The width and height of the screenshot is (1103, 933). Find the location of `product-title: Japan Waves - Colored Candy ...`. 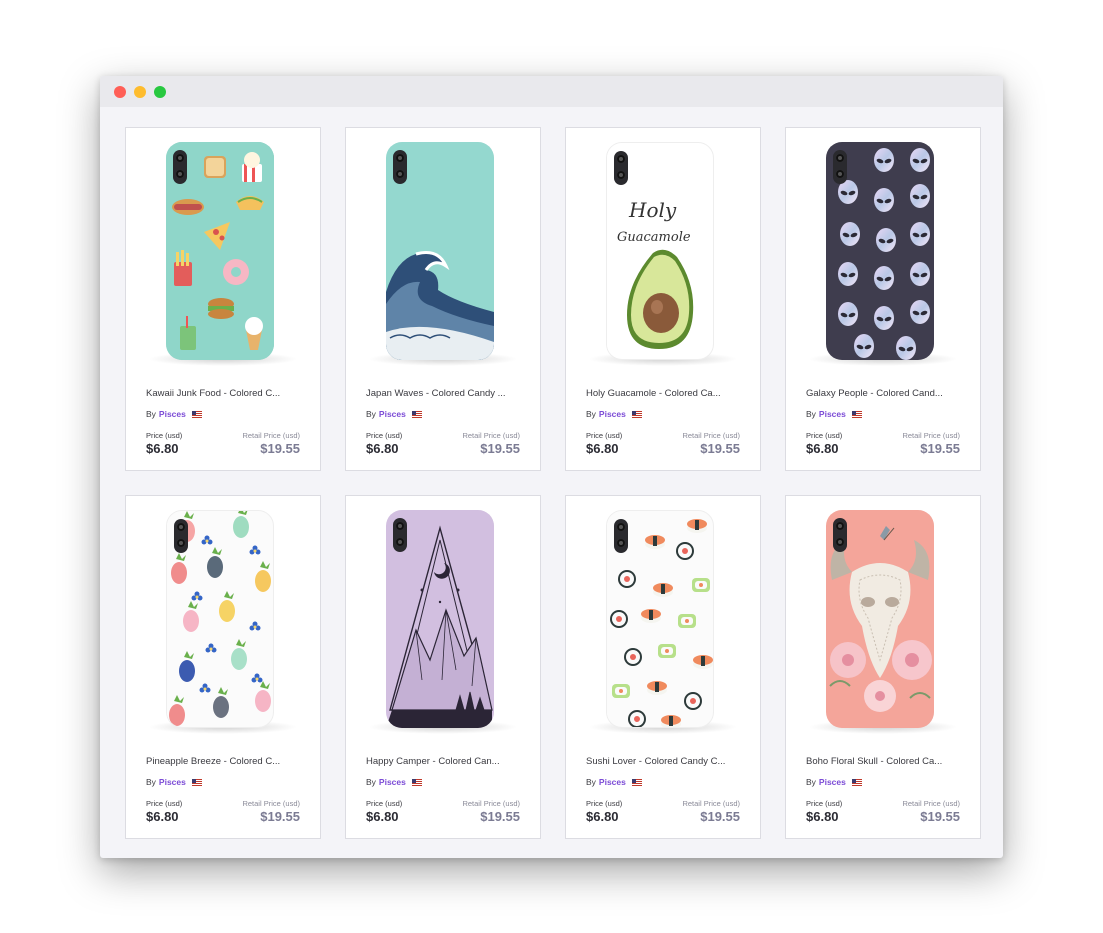

product-title: Japan Waves - Colored Candy ... is located at coordinates (446, 393).